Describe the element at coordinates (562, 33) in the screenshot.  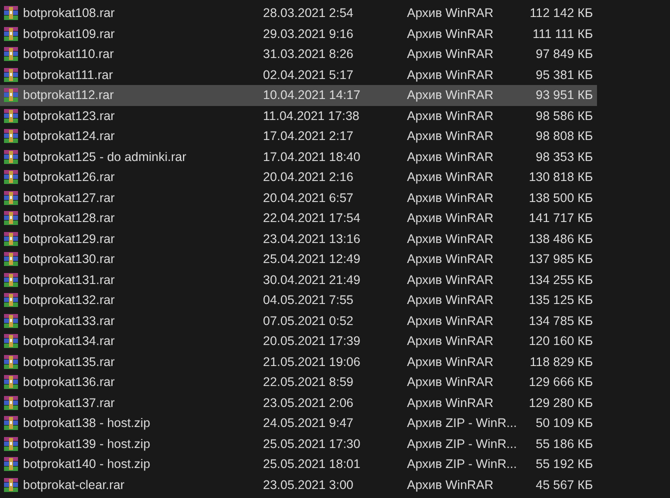
I see `file-size: 111 111 КБ` at that location.